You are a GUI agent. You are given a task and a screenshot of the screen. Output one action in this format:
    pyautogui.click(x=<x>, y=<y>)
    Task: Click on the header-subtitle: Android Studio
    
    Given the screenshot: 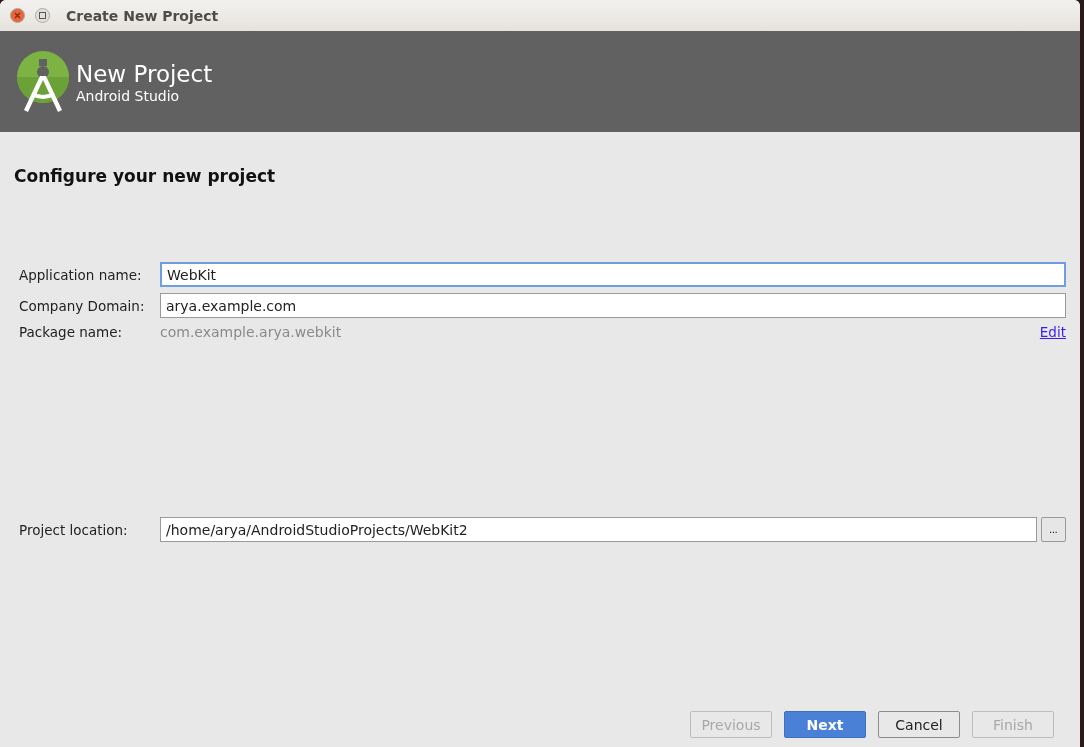 What is the action you would take?
    pyautogui.click(x=128, y=95)
    